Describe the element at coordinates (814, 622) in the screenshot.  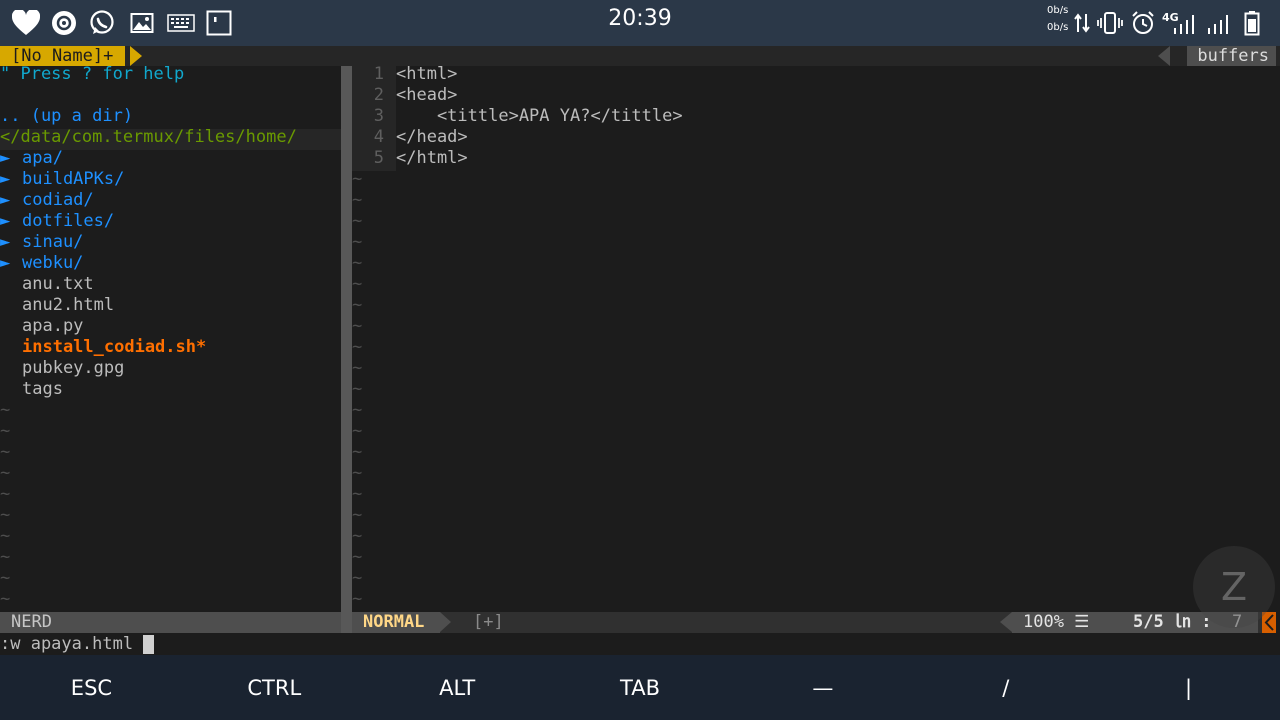
I see `editor-statusline: NORMAL [+] 100% ☰ 5/5 ㏑ : 7` at that location.